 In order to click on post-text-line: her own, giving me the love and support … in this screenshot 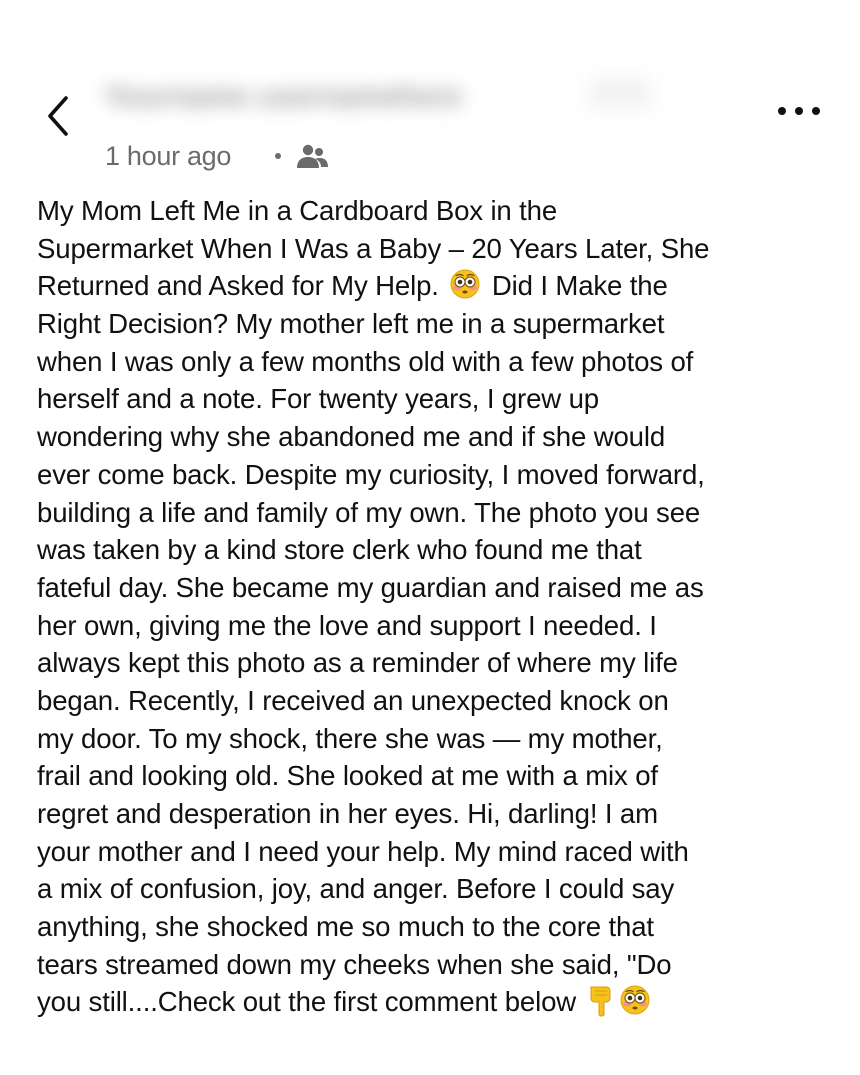, I will do `click(432, 626)`.